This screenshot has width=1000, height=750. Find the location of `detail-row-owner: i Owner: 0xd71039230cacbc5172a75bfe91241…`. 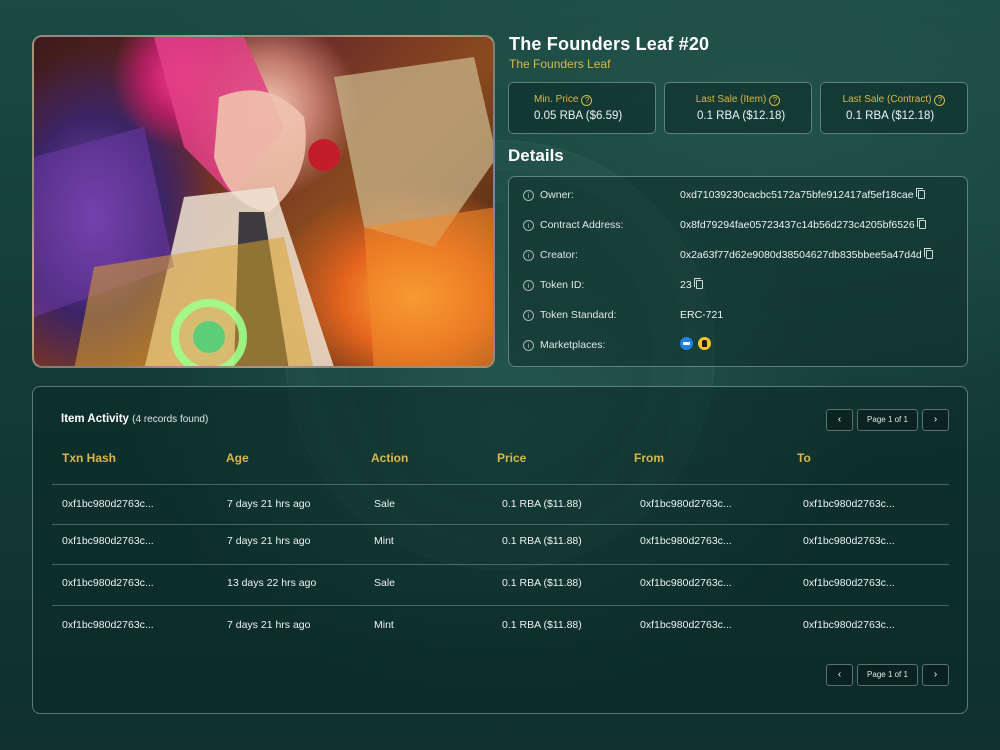

detail-row-owner: i Owner: 0xd71039230cacbc5172a75bfe91241… is located at coordinates (738, 196).